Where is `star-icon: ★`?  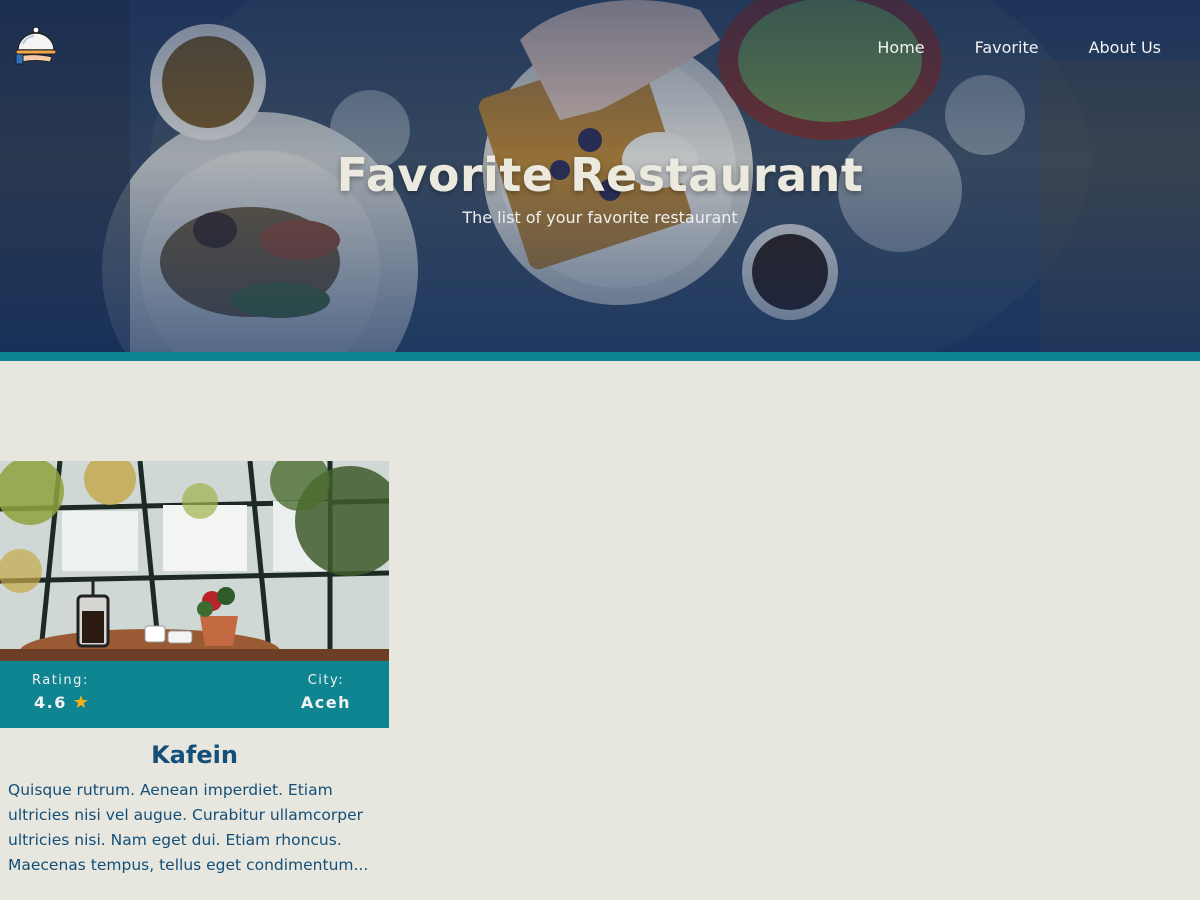 star-icon: ★ is located at coordinates (81, 702).